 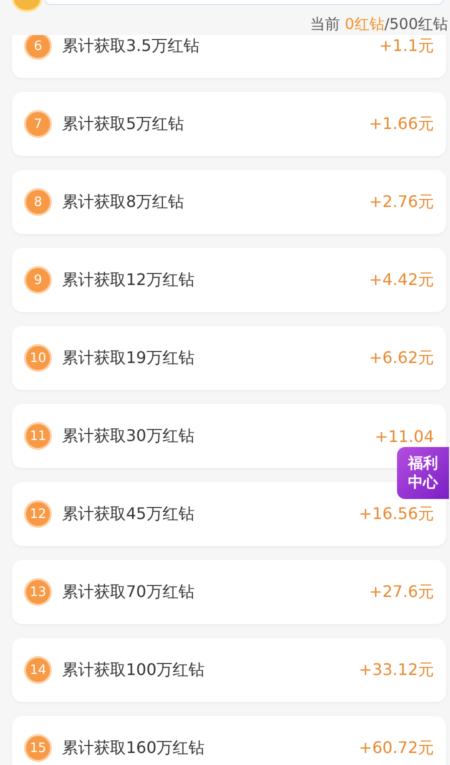 What do you see at coordinates (404, 436) in the screenshot?
I see `reward-amount: +11.04` at bounding box center [404, 436].